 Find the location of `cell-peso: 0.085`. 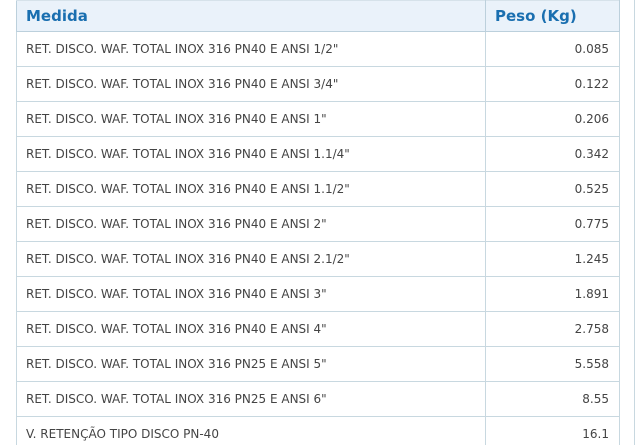

cell-peso: 0.085 is located at coordinates (552, 49).